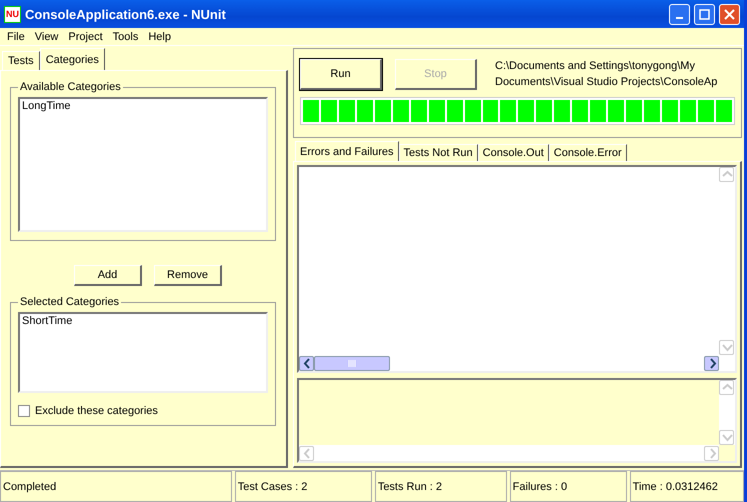  I want to click on tab: Tests, so click(21, 60).